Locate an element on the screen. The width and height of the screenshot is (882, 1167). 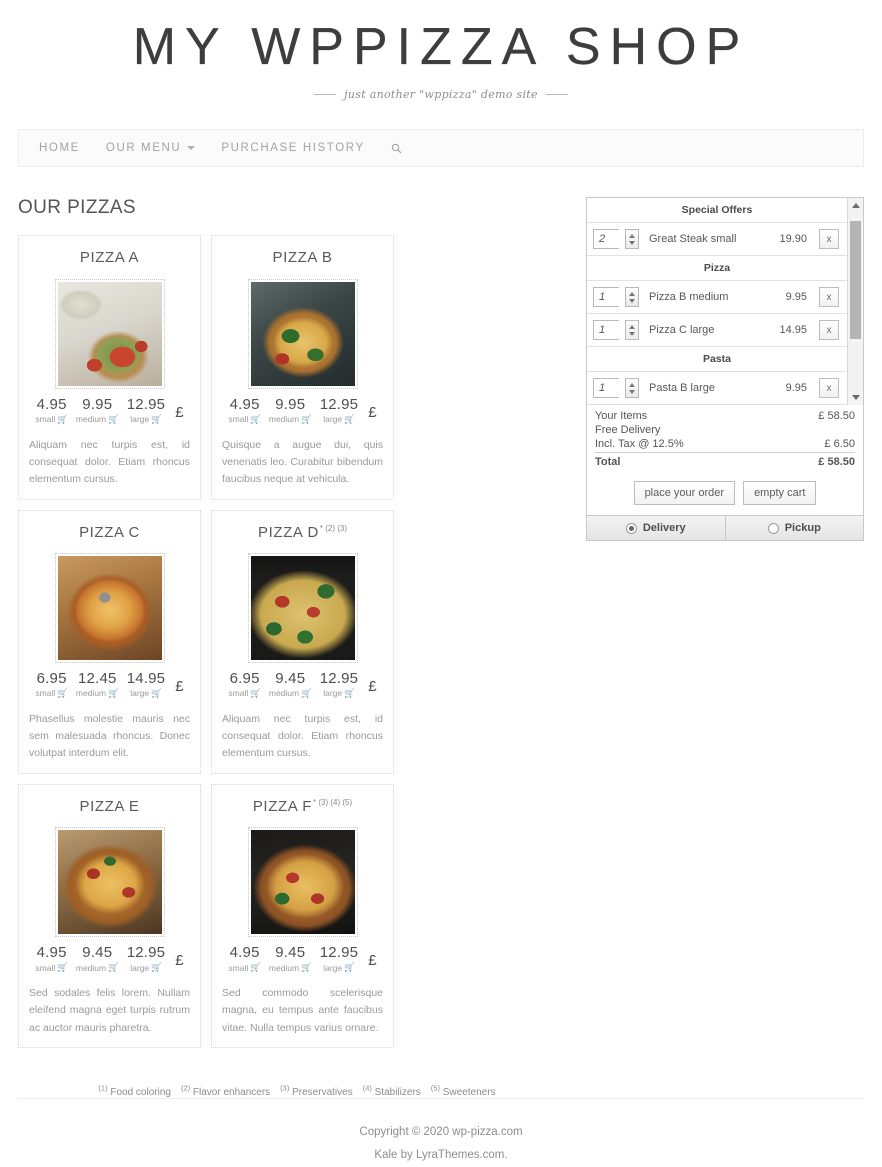
scrollbar-thumb is located at coordinates (855, 280).